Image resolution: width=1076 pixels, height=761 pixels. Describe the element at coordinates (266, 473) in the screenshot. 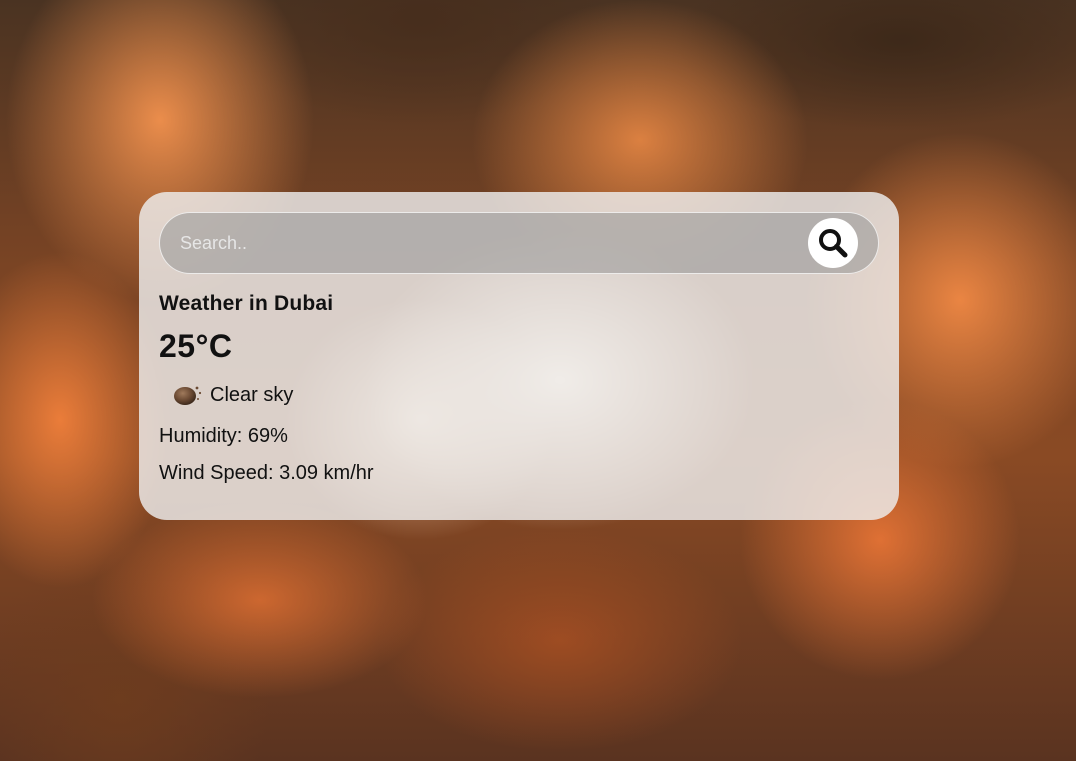

I see `wind-speed: Wind Speed: 3.09 km/hr` at that location.